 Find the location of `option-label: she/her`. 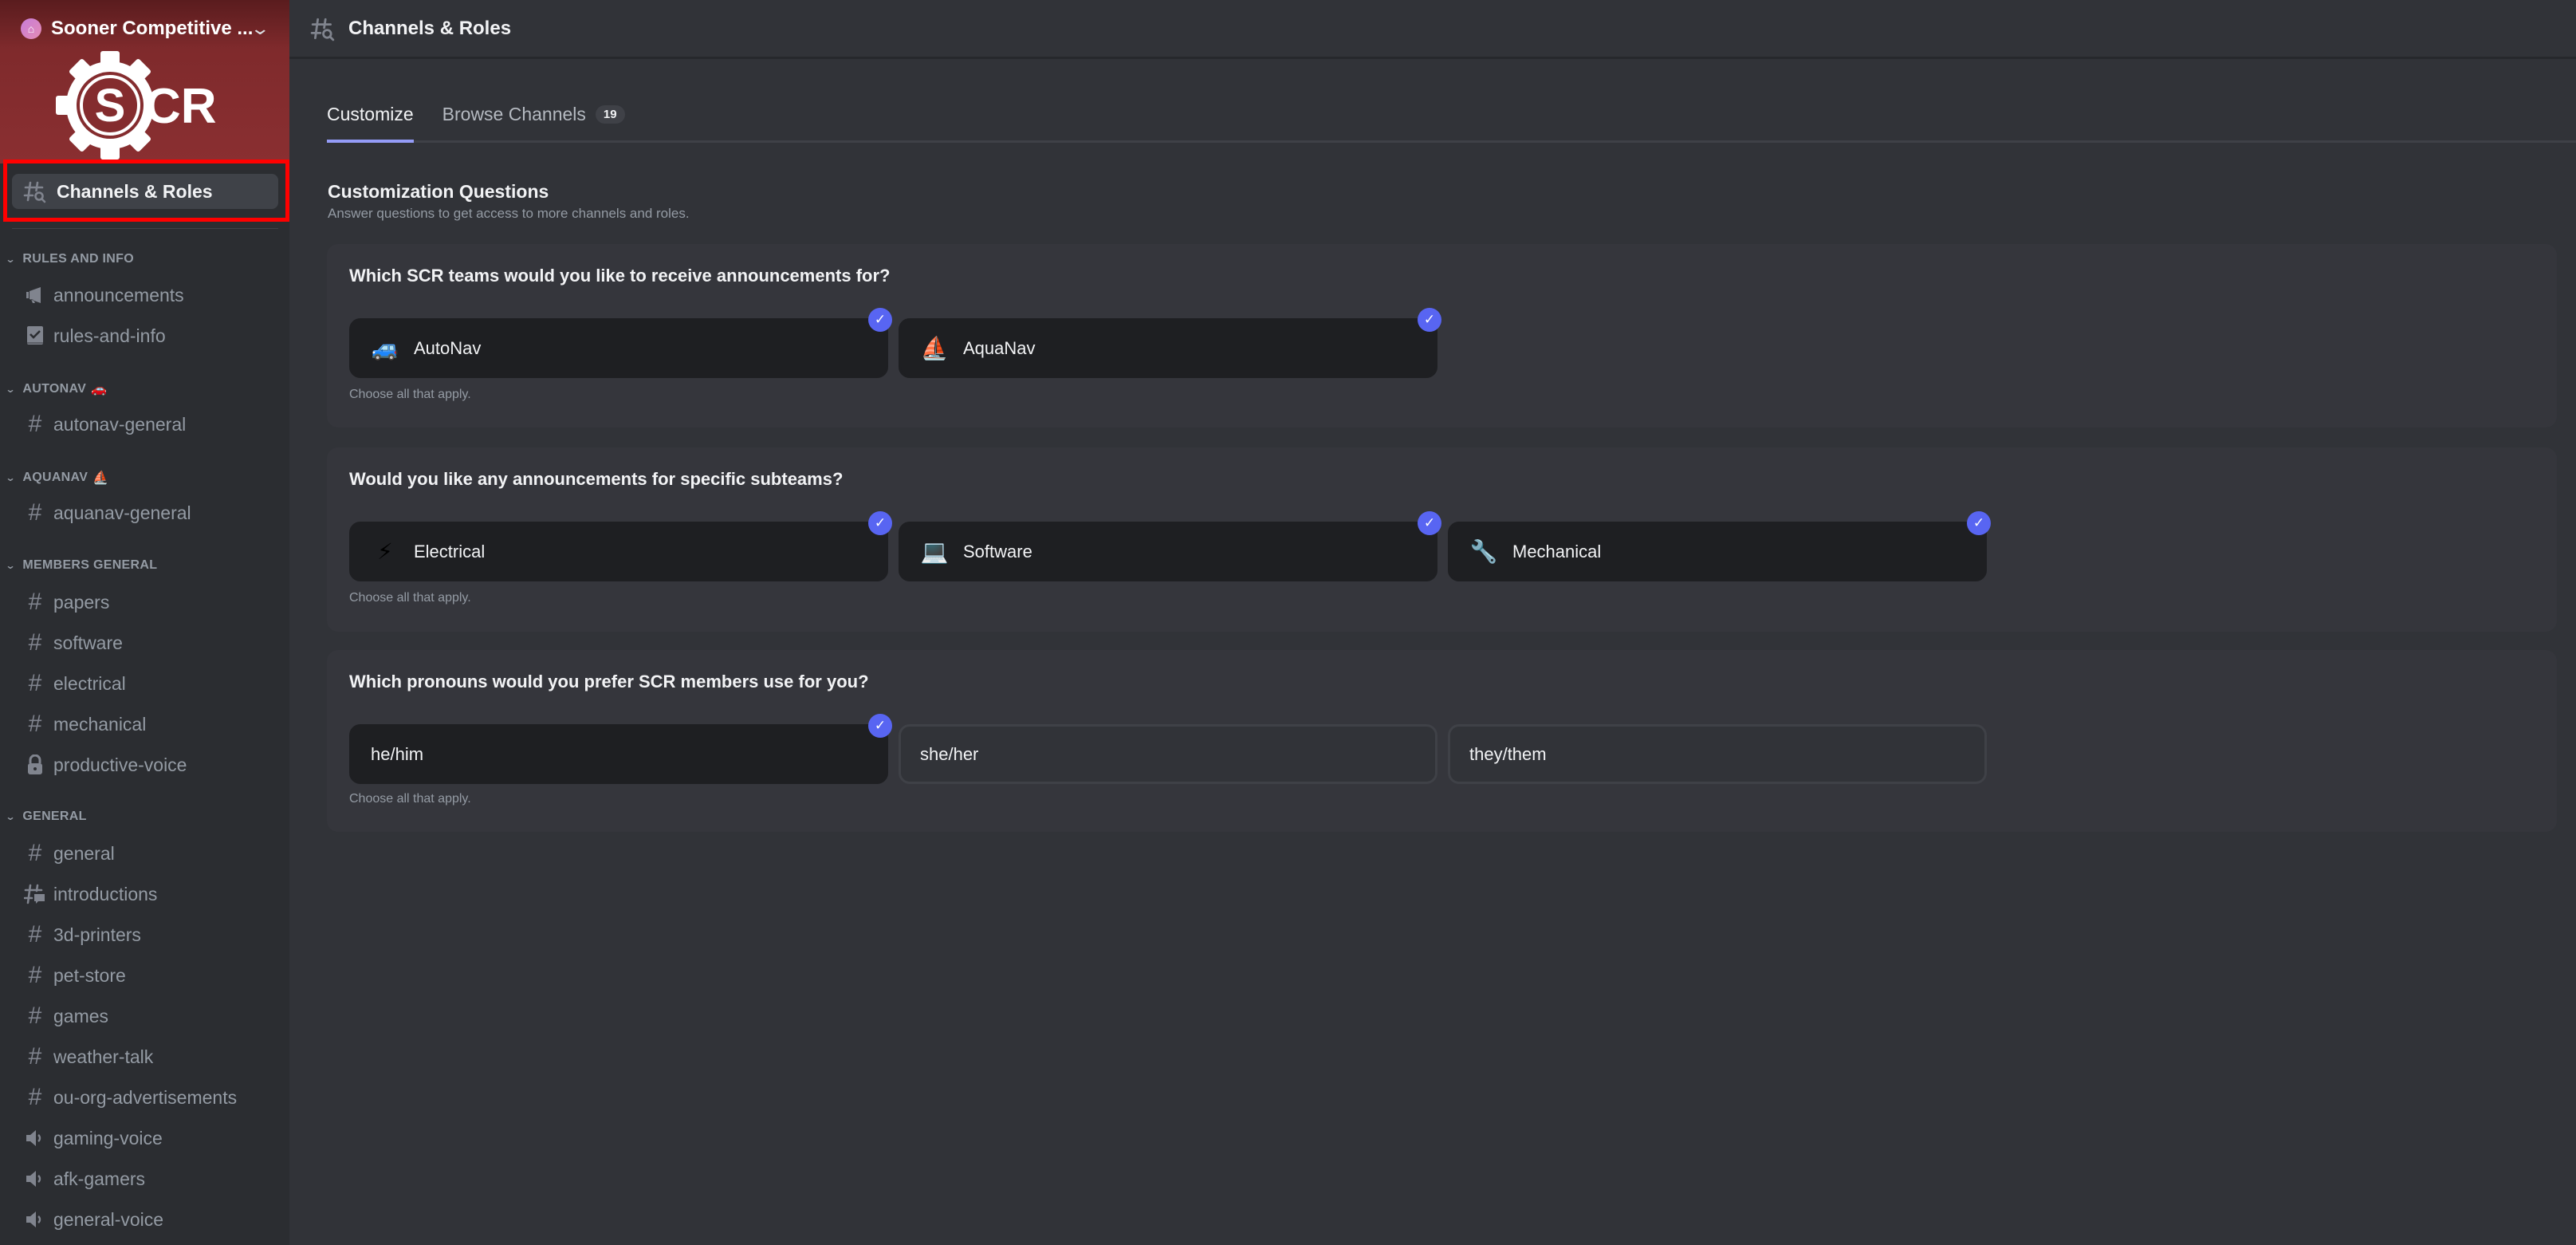

option-label: she/her is located at coordinates (950, 753).